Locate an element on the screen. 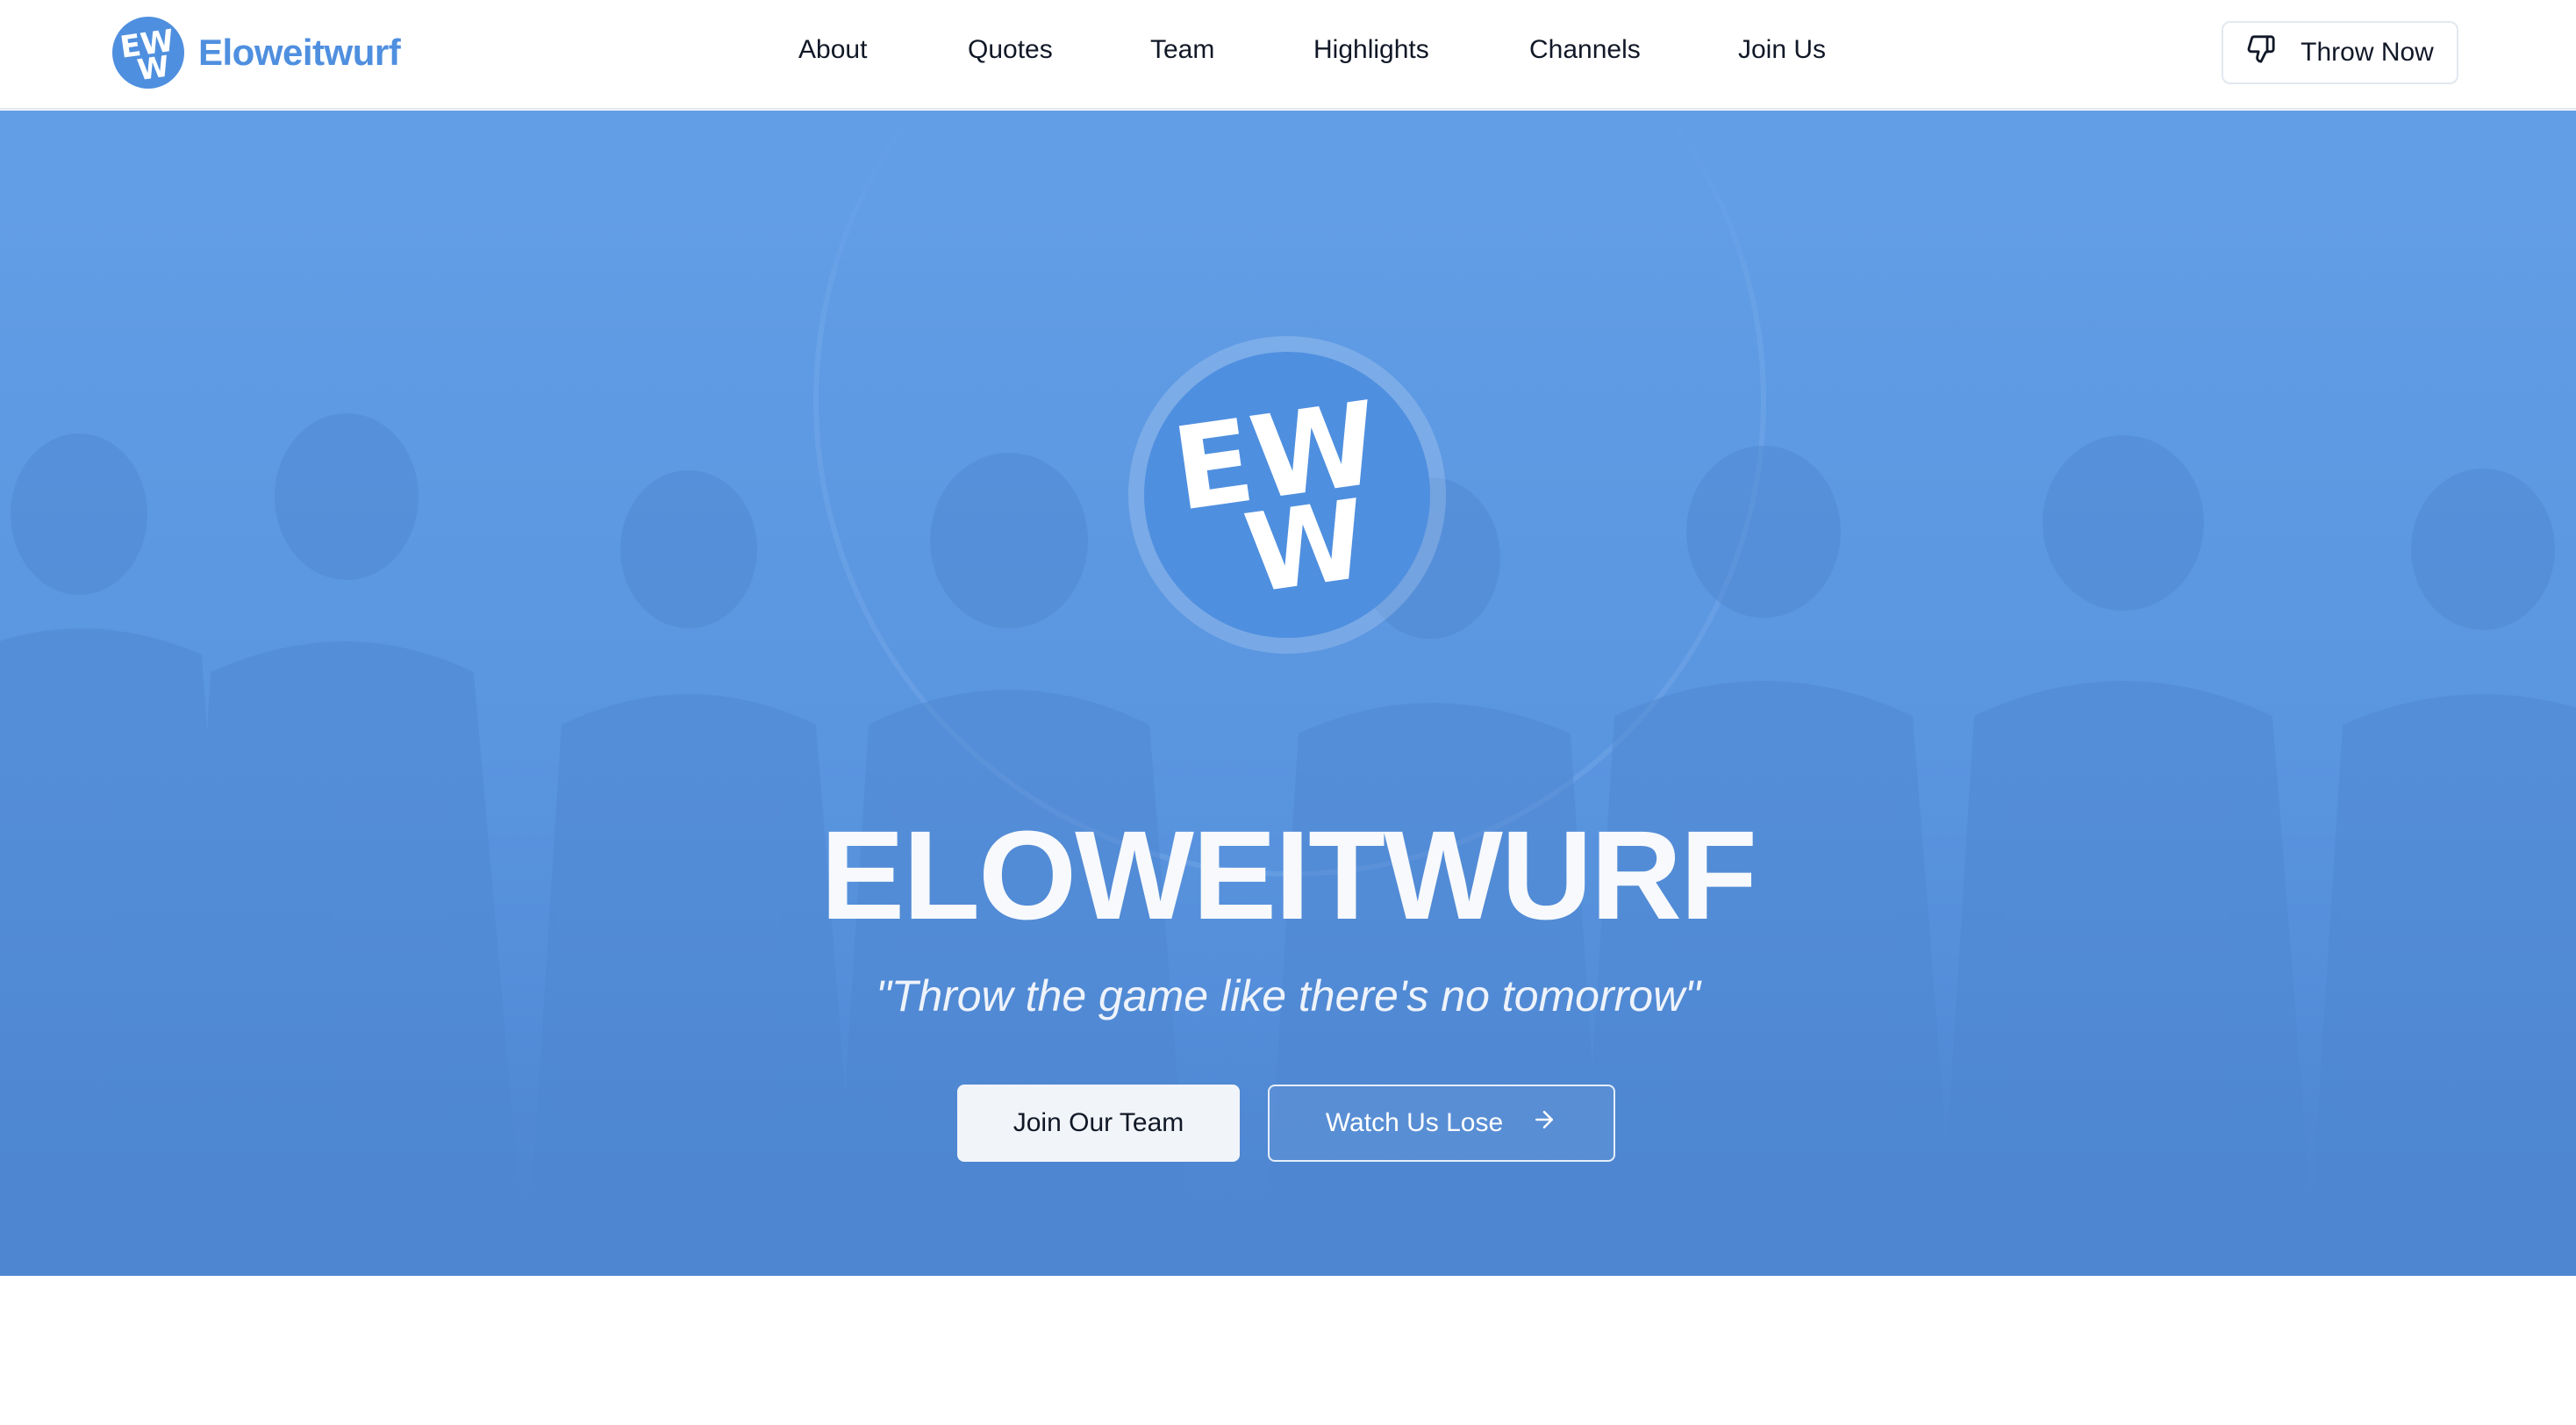 This screenshot has width=2576, height=1425. arrow-right-icon is located at coordinates (1544, 1123).